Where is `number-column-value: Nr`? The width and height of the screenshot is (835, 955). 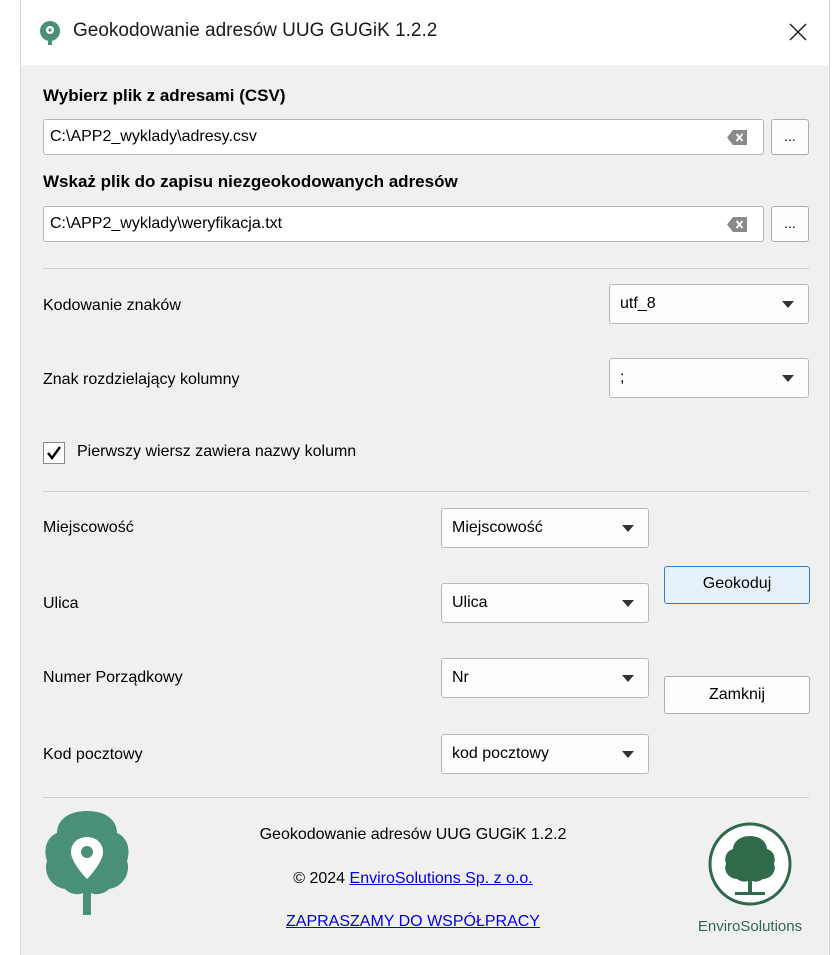 number-column-value: Nr is located at coordinates (460, 677).